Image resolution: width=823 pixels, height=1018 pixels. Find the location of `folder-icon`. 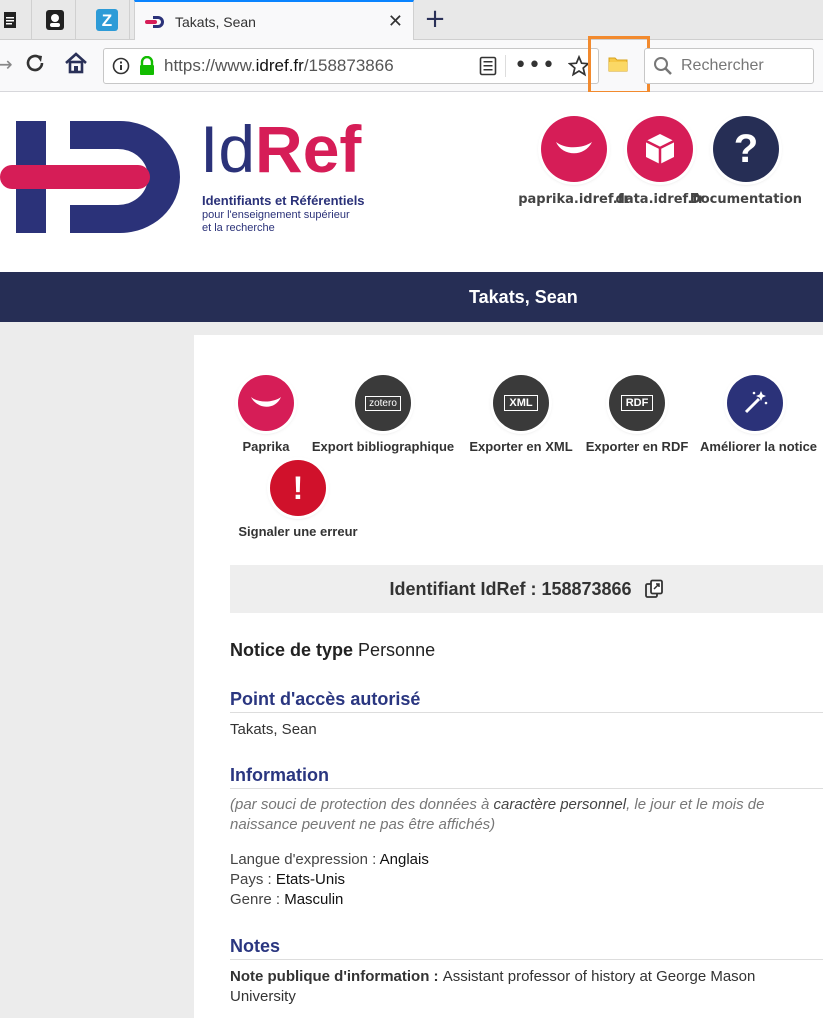

folder-icon is located at coordinates (618, 64).